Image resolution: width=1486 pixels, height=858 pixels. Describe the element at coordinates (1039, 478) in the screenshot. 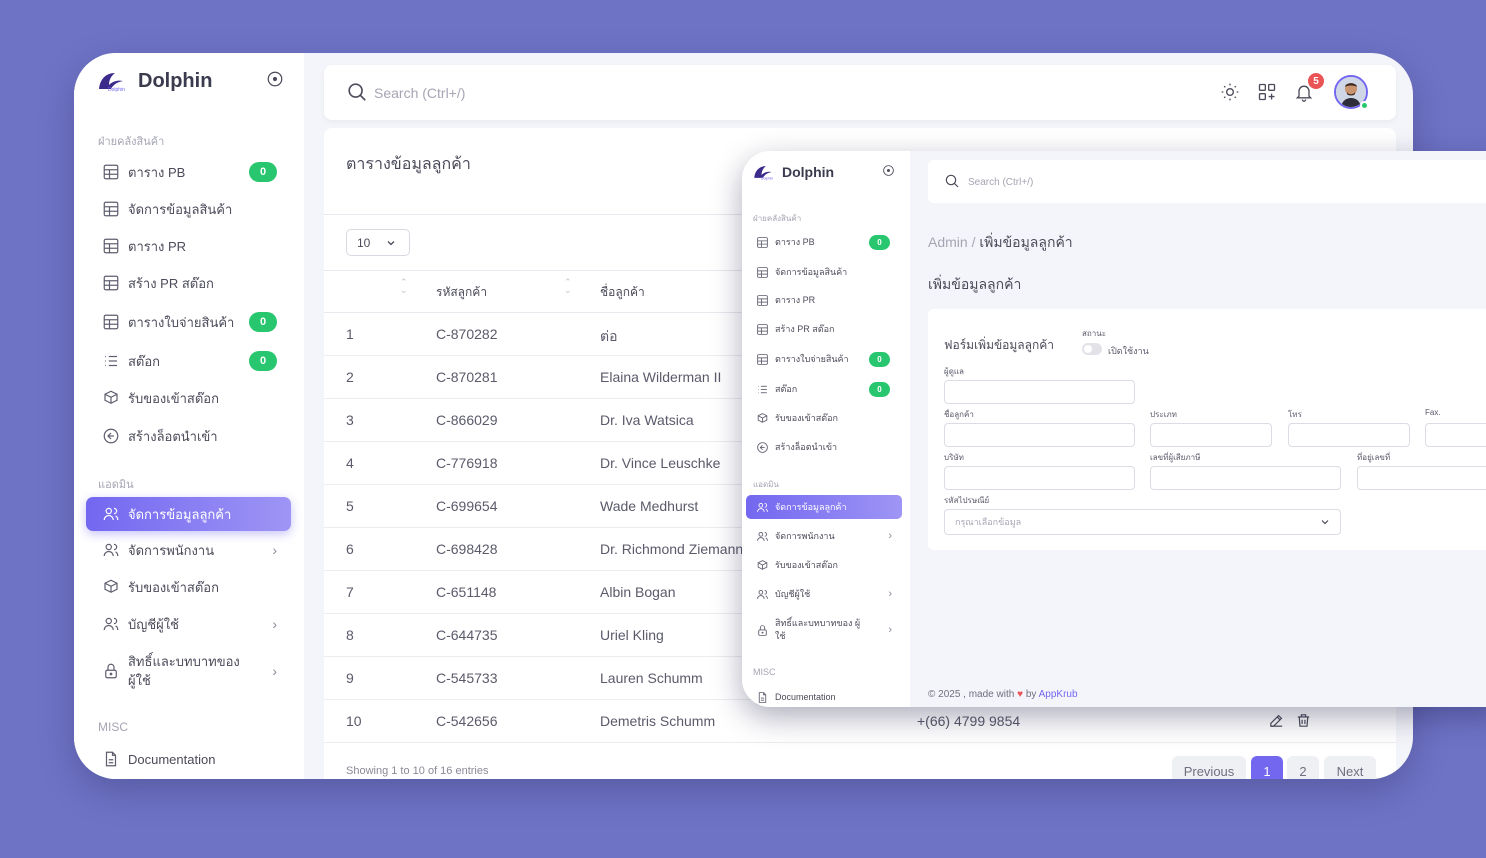

I see `company-field` at that location.